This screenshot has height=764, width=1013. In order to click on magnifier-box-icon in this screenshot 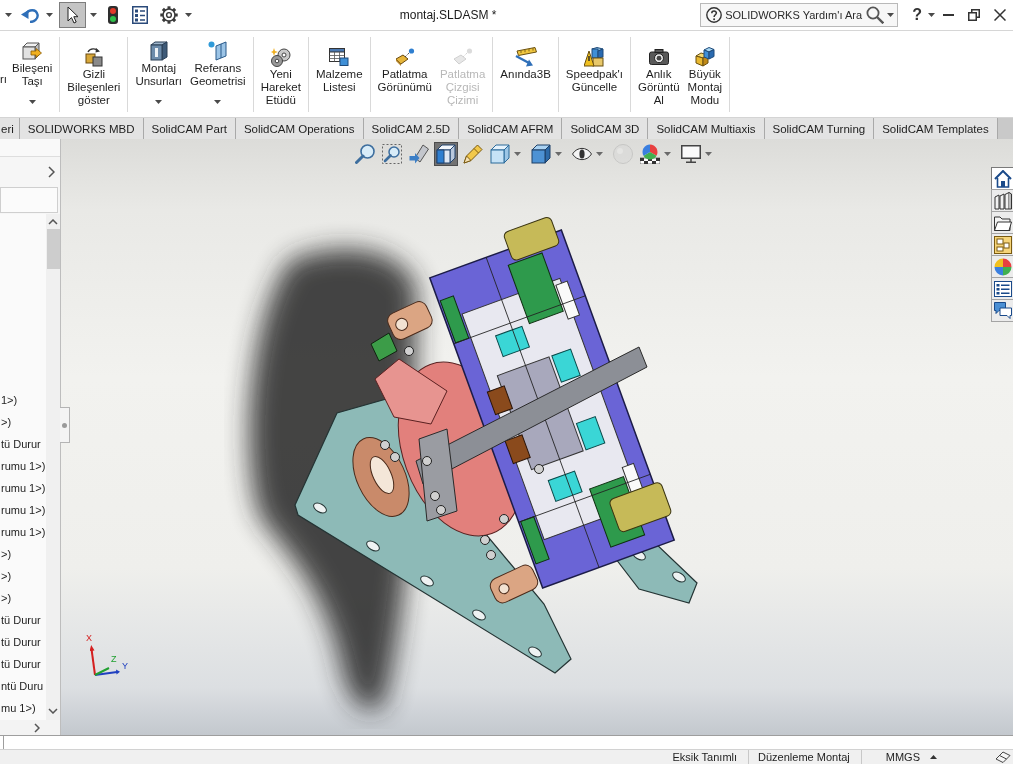, I will do `click(392, 154)`.